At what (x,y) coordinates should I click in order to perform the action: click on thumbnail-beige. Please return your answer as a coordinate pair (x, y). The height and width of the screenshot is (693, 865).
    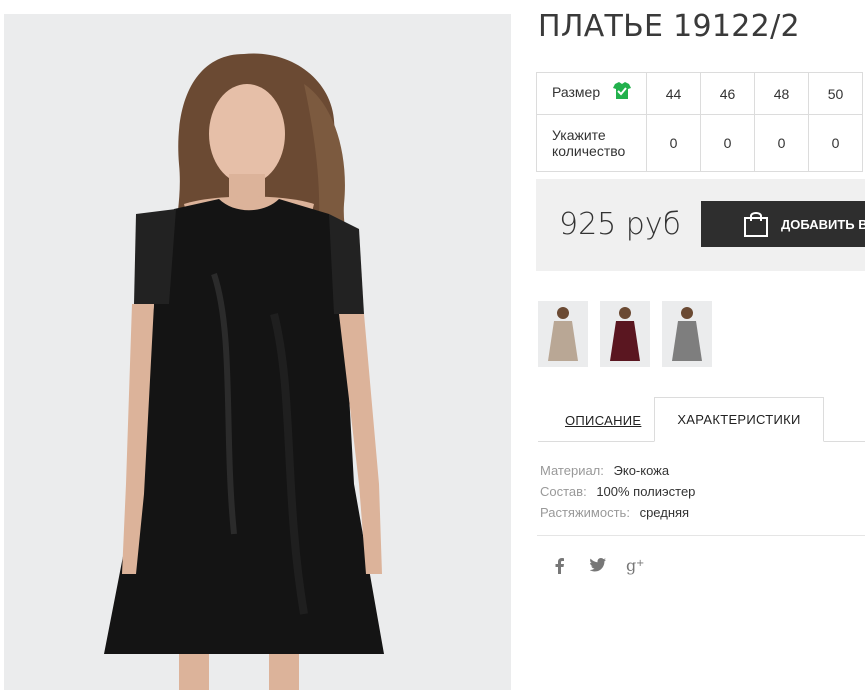
    Looking at the image, I should click on (563, 334).